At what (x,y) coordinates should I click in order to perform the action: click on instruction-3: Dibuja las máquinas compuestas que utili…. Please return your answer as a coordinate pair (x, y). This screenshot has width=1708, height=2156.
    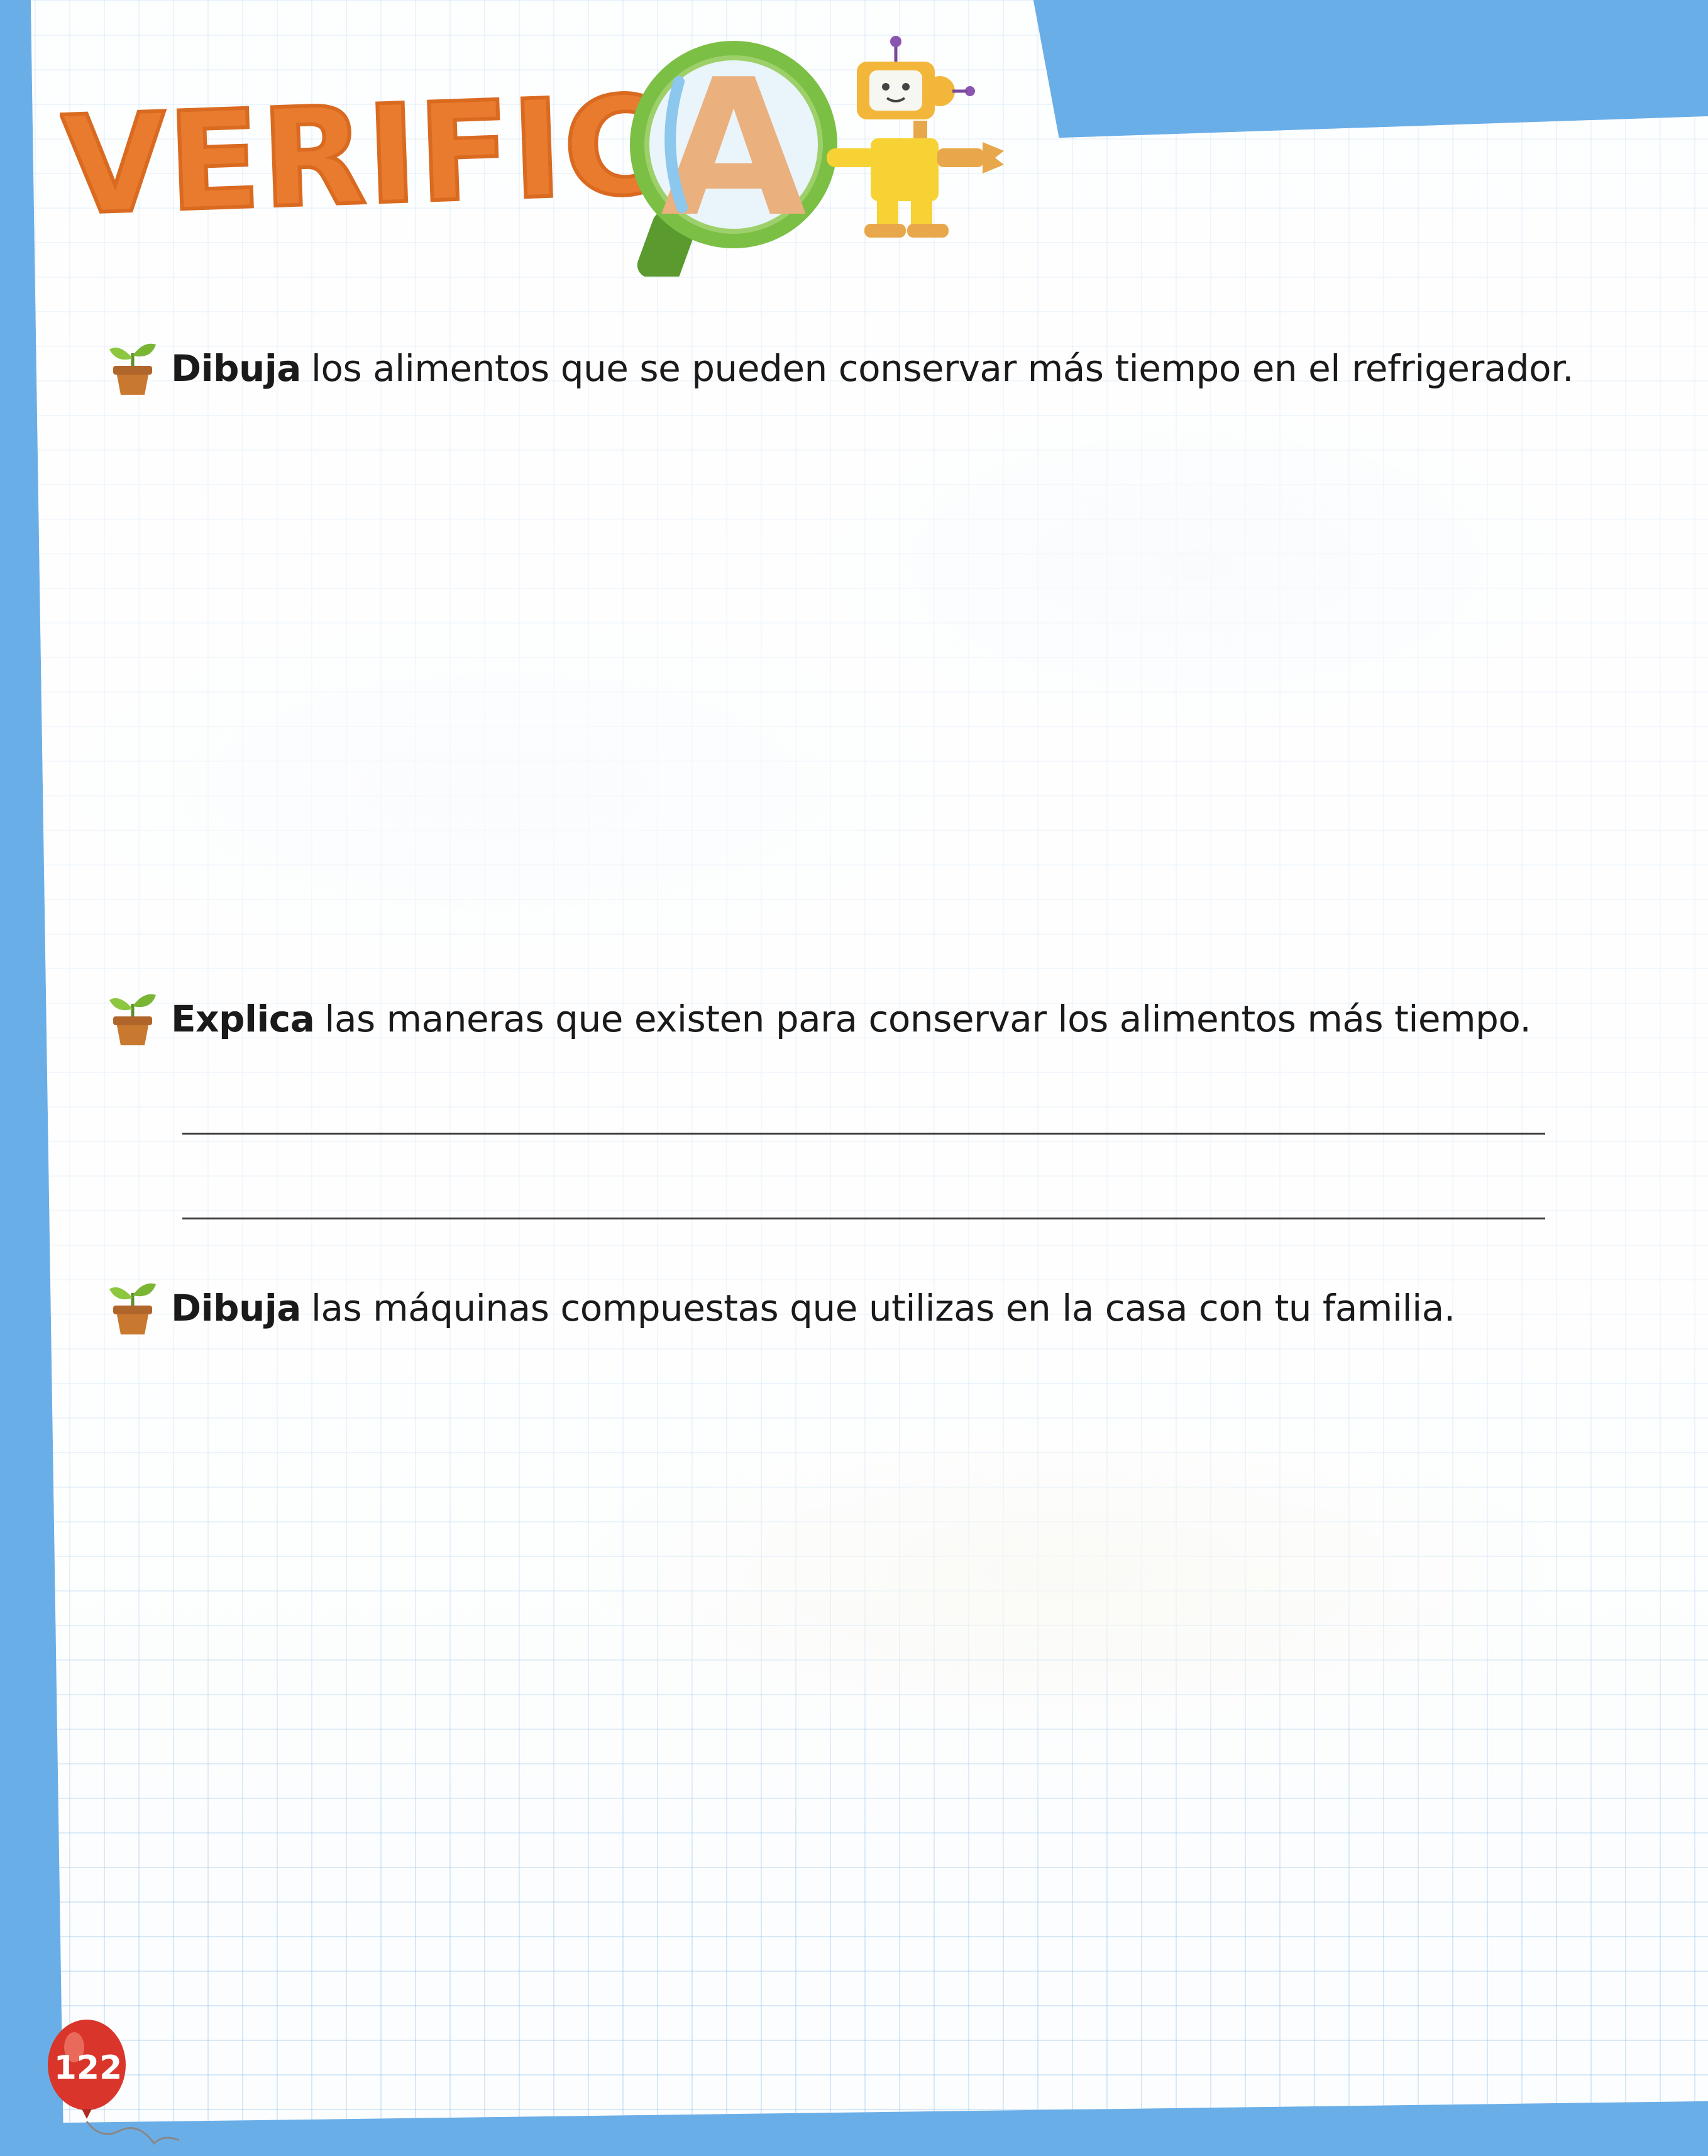
    Looking at the image, I should click on (781, 1308).